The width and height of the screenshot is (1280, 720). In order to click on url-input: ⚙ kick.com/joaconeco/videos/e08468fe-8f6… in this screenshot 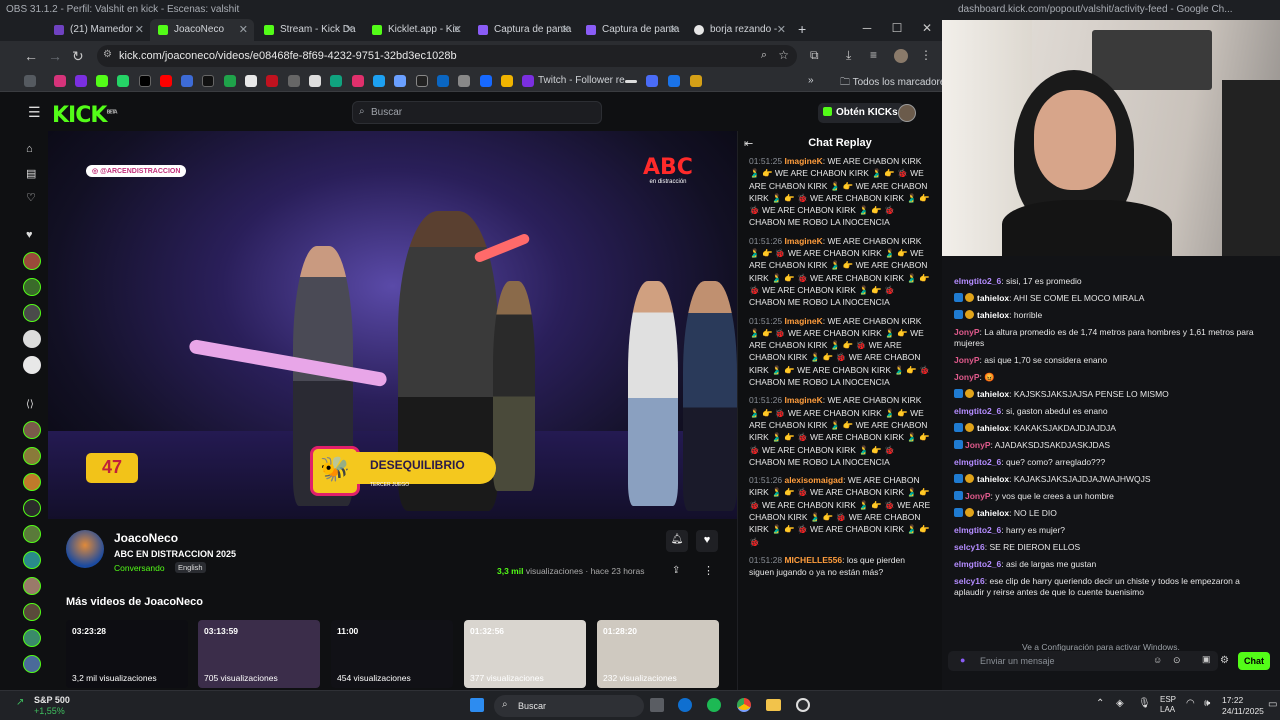, I will do `click(447, 56)`.